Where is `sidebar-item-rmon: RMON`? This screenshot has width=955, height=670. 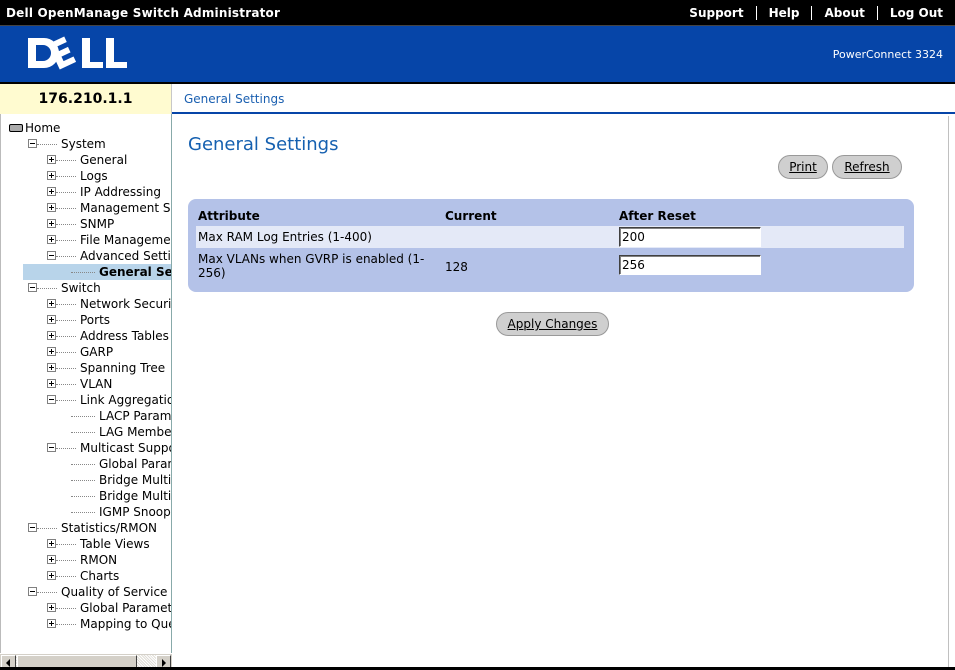
sidebar-item-rmon: RMON is located at coordinates (86, 560).